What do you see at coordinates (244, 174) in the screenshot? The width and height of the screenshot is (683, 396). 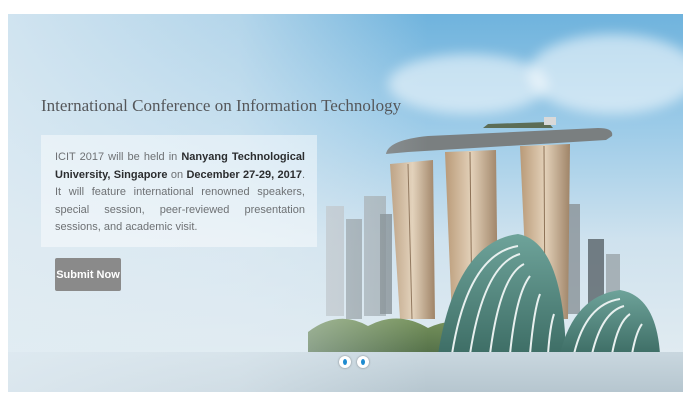 I see `date-text: December 27-29, 2017` at bounding box center [244, 174].